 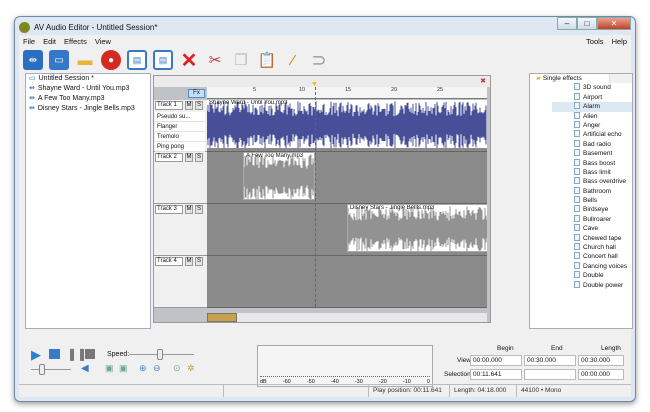 What do you see at coordinates (348, 90) in the screenshot?
I see `ruler-tick: 15` at bounding box center [348, 90].